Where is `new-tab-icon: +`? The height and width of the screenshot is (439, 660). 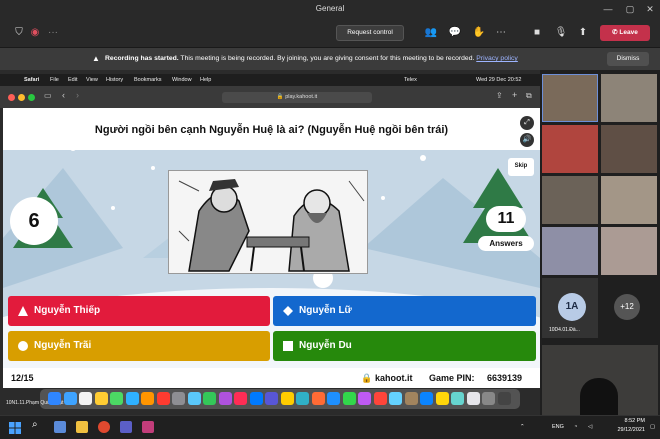
new-tab-icon: + is located at coordinates (514, 95).